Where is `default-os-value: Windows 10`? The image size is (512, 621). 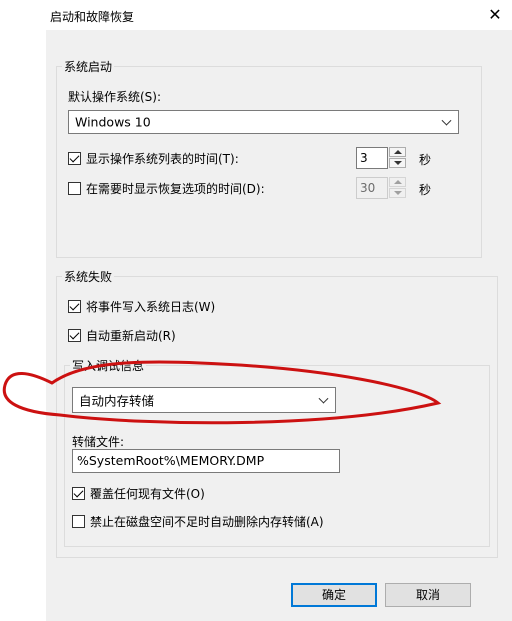 default-os-value: Windows 10 is located at coordinates (113, 122).